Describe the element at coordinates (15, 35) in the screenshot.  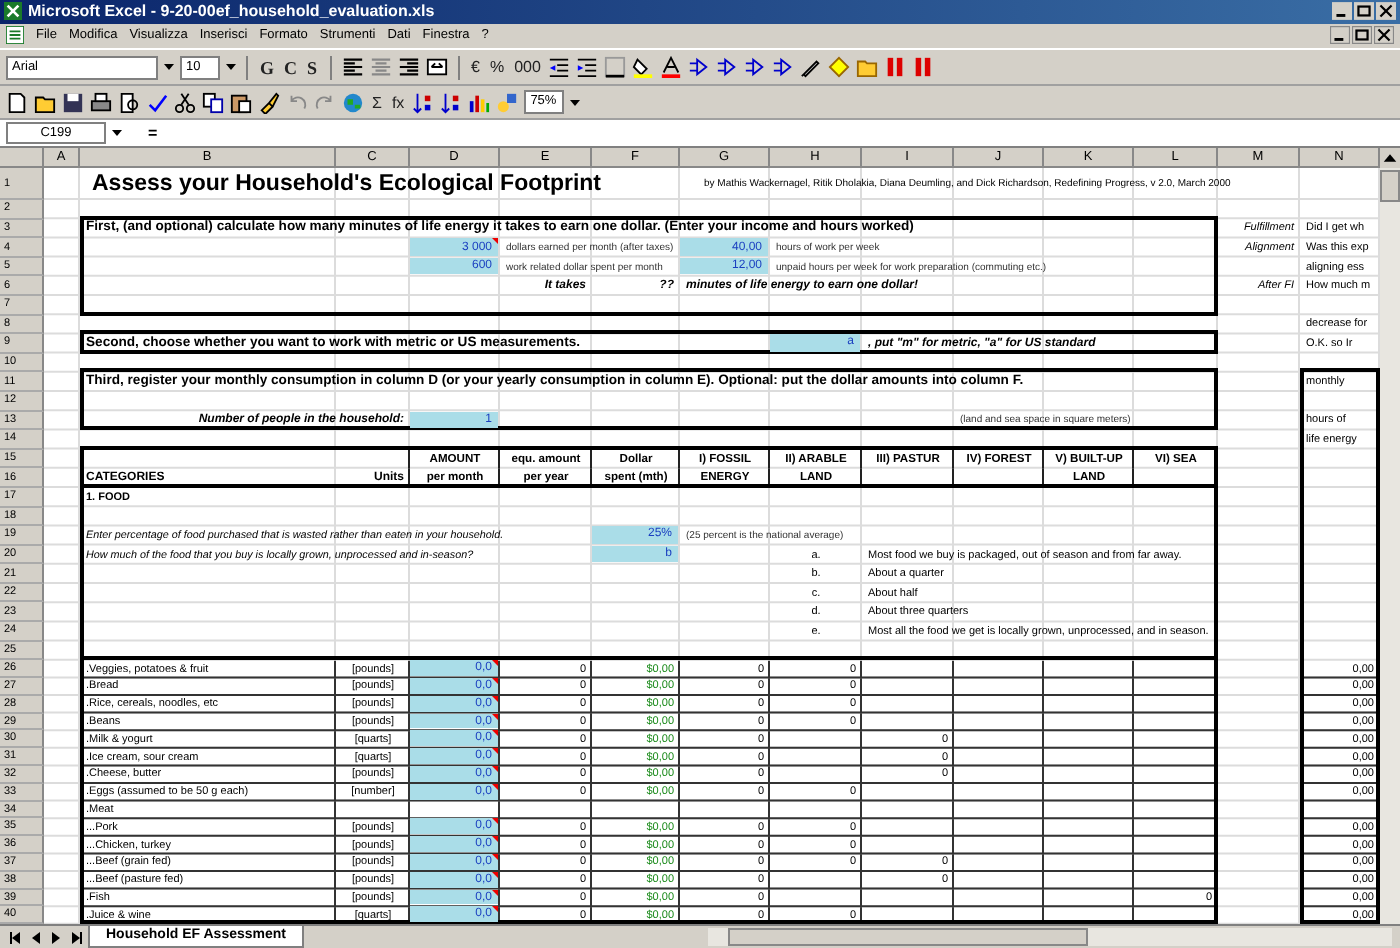
I see `workbook-icon` at that location.